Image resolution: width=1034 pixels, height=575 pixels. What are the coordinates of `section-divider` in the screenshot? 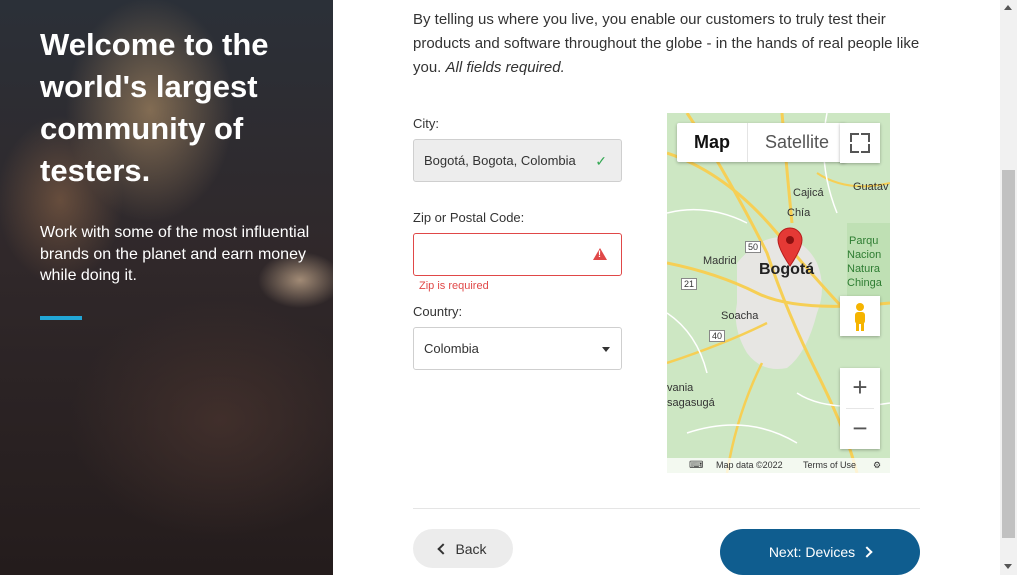 It's located at (666, 508).